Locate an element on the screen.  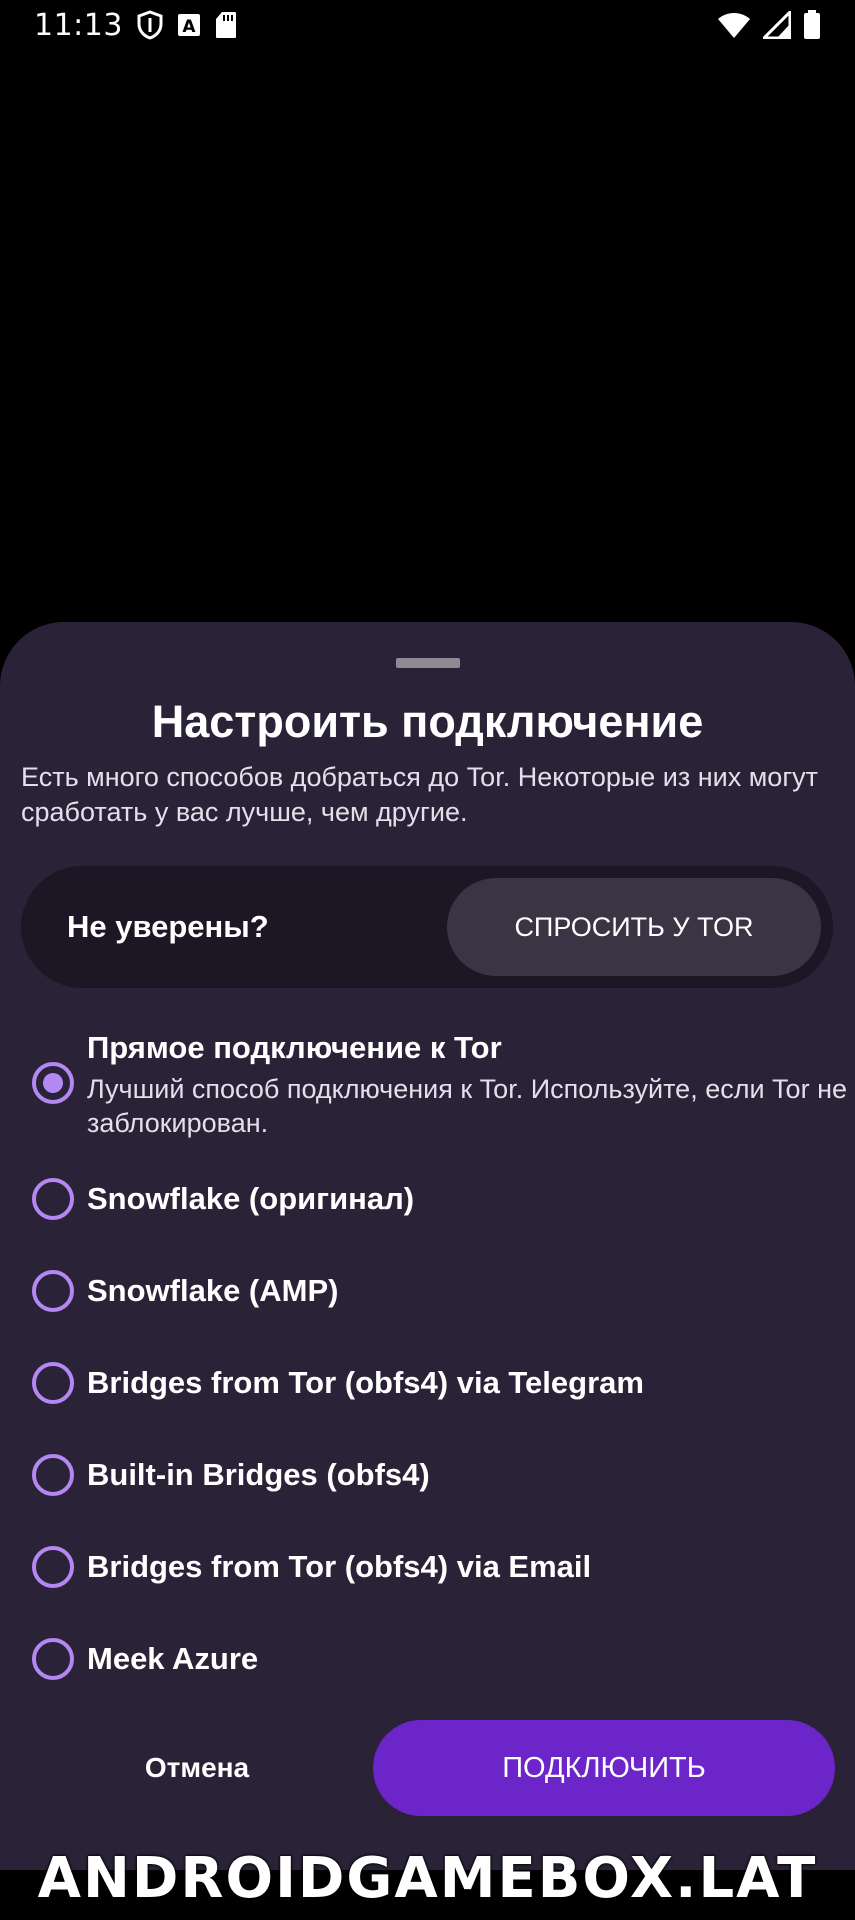
sd-card-icon is located at coordinates (226, 25).